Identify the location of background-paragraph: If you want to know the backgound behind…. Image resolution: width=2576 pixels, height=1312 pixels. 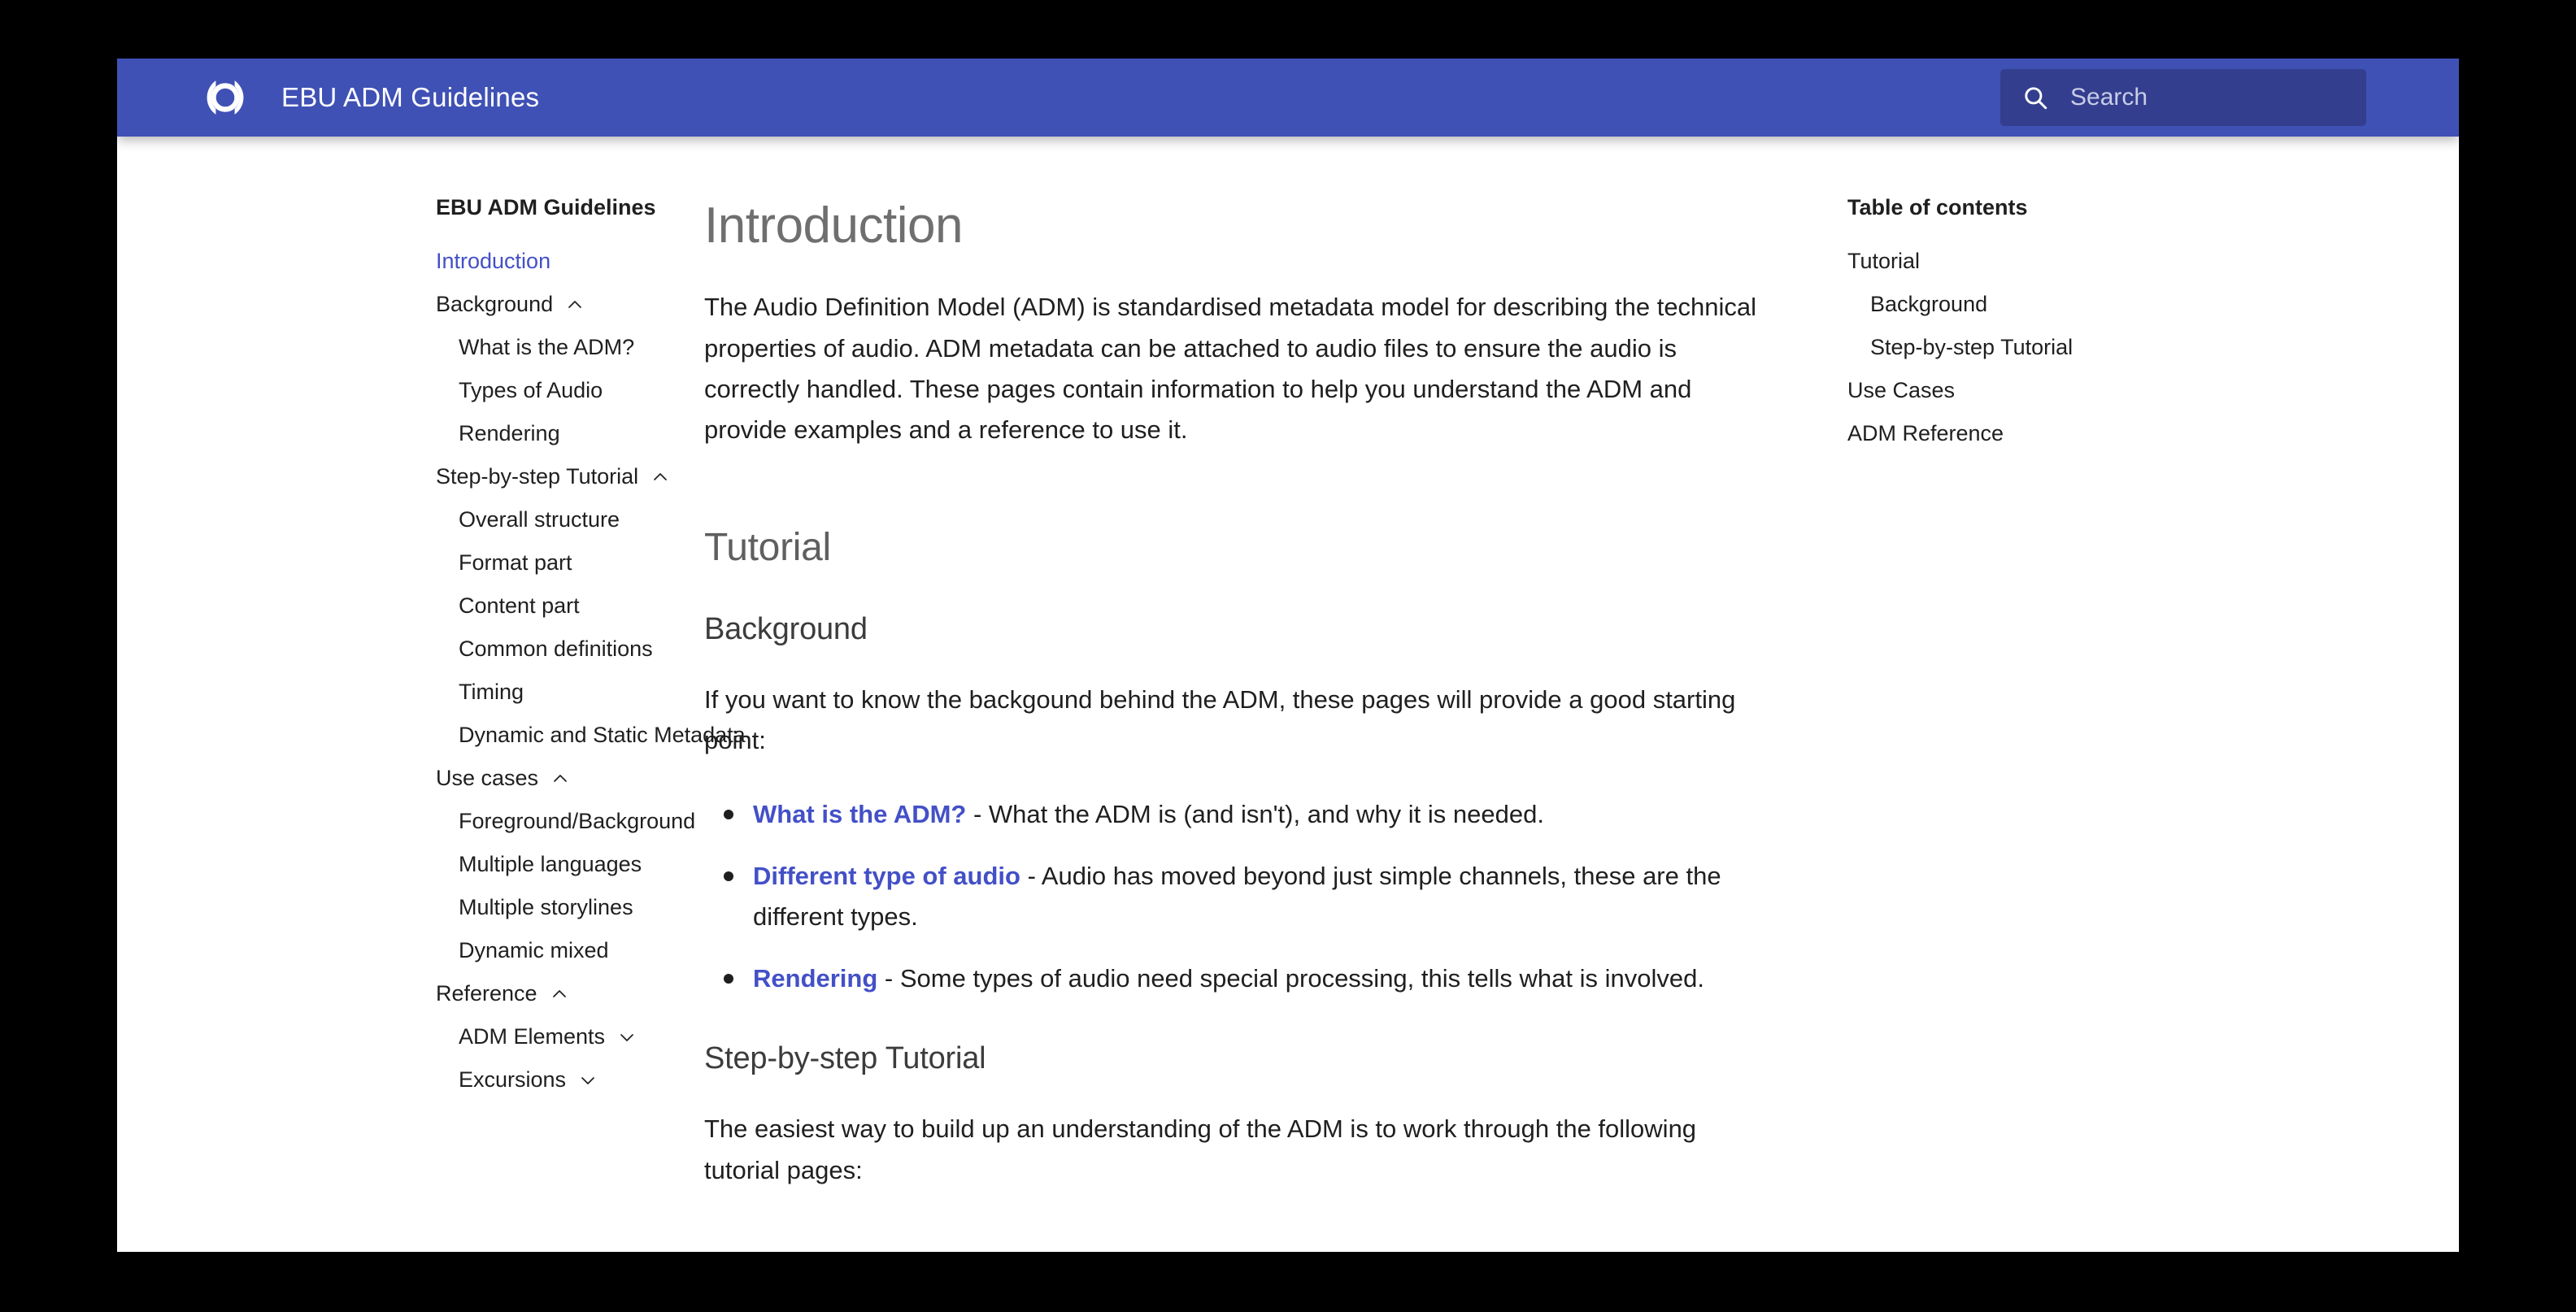
(1220, 720).